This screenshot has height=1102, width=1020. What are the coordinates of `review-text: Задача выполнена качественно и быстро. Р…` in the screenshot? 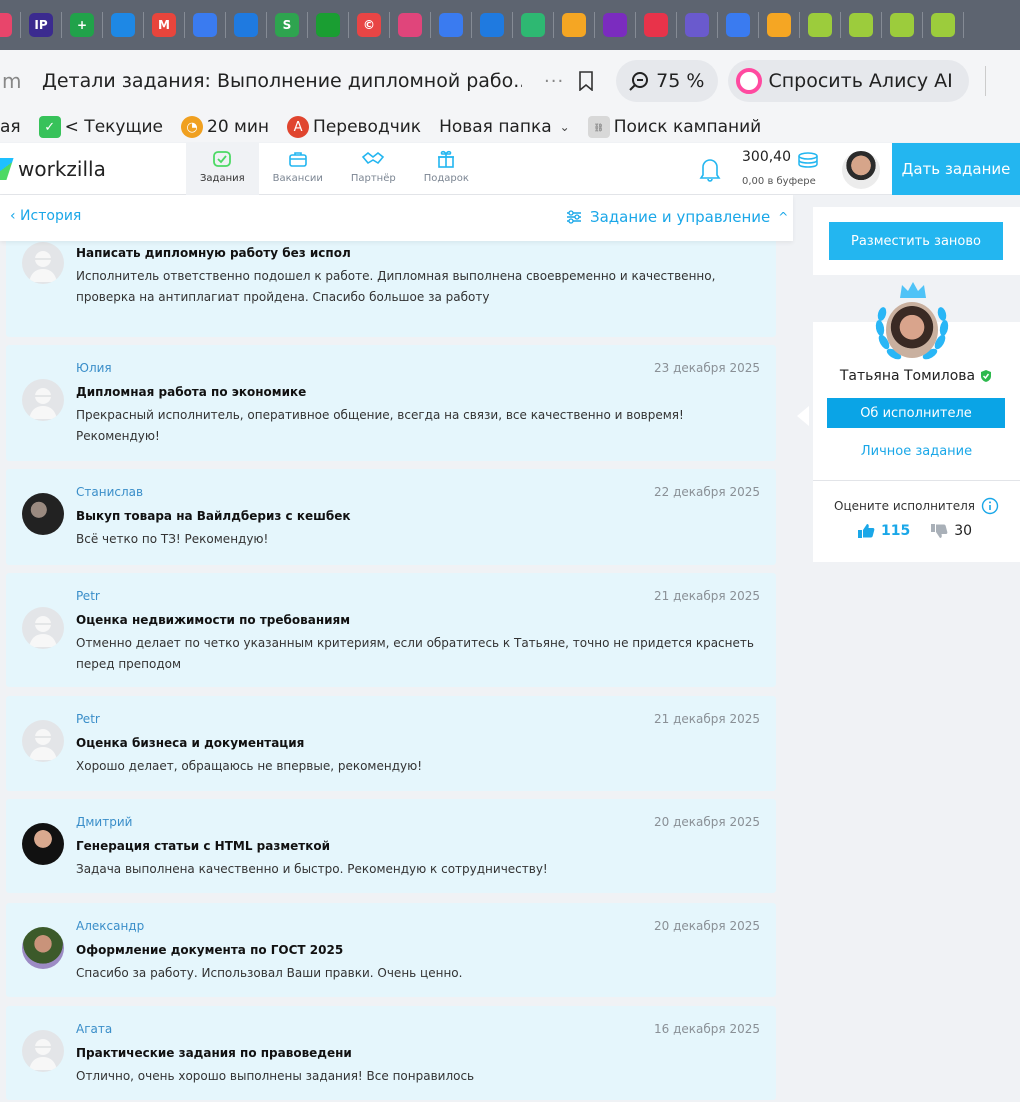 It's located at (312, 869).